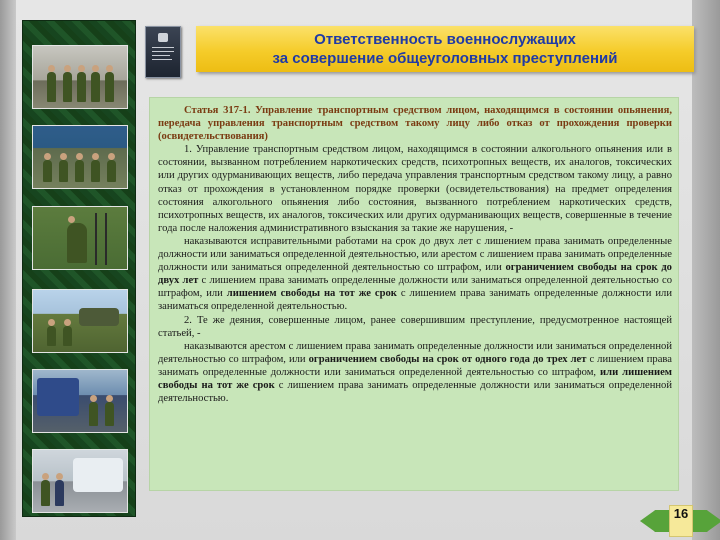 This screenshot has height=540, width=720. What do you see at coordinates (80, 321) in the screenshot?
I see `photo-armored-vehicle` at bounding box center [80, 321].